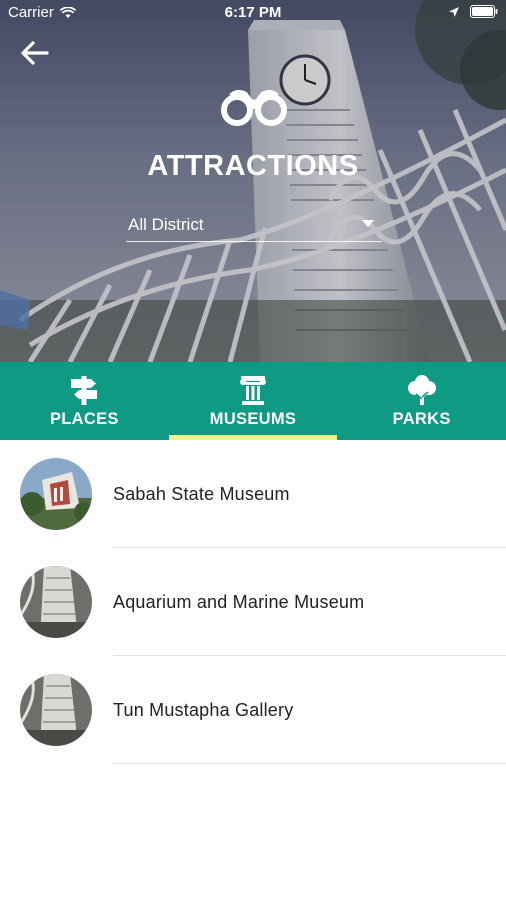 The height and width of the screenshot is (900, 506). What do you see at coordinates (201, 494) in the screenshot?
I see `museum-name: Sabah State Museum` at bounding box center [201, 494].